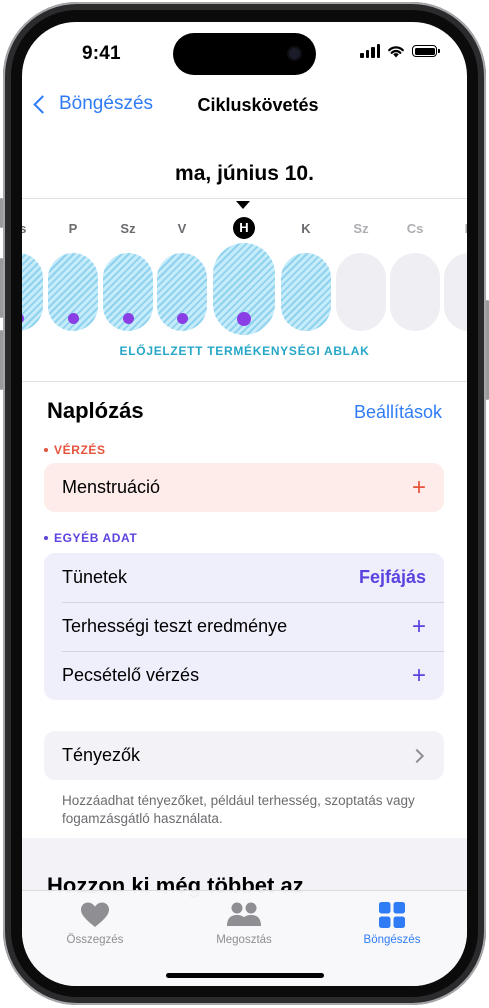  What do you see at coordinates (417, 755) in the screenshot?
I see `chevron-right-icon` at bounding box center [417, 755].